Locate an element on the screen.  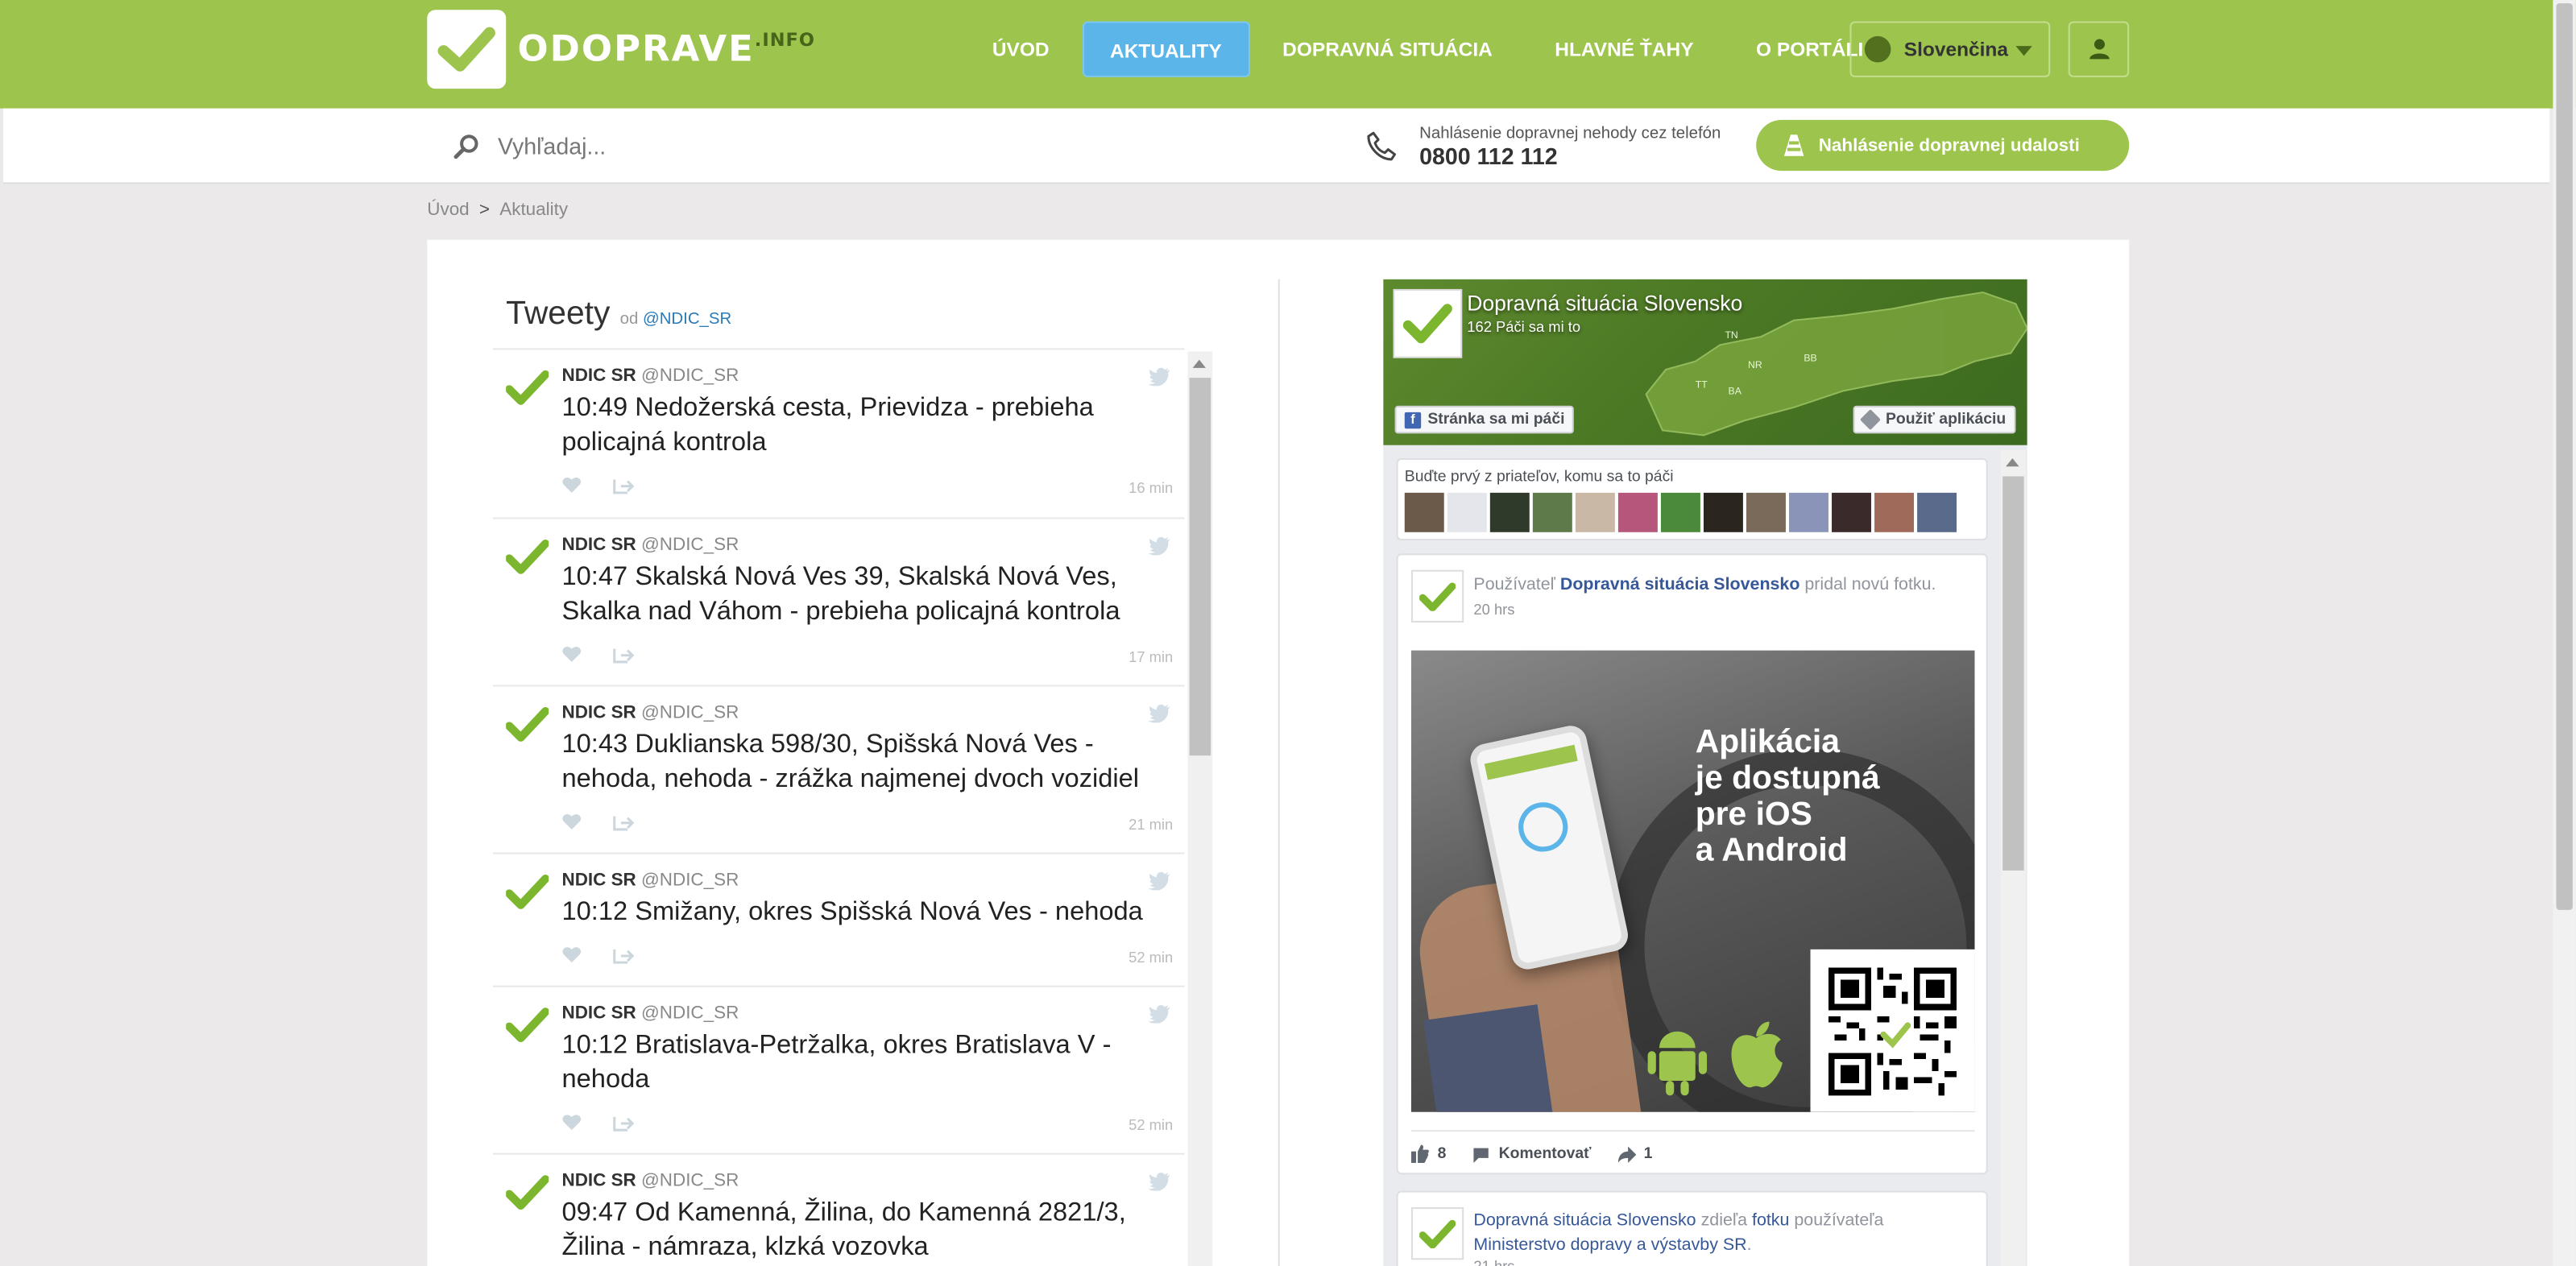
facebook-page-name: Dopravná situácia Slovensko is located at coordinates (1604, 303).